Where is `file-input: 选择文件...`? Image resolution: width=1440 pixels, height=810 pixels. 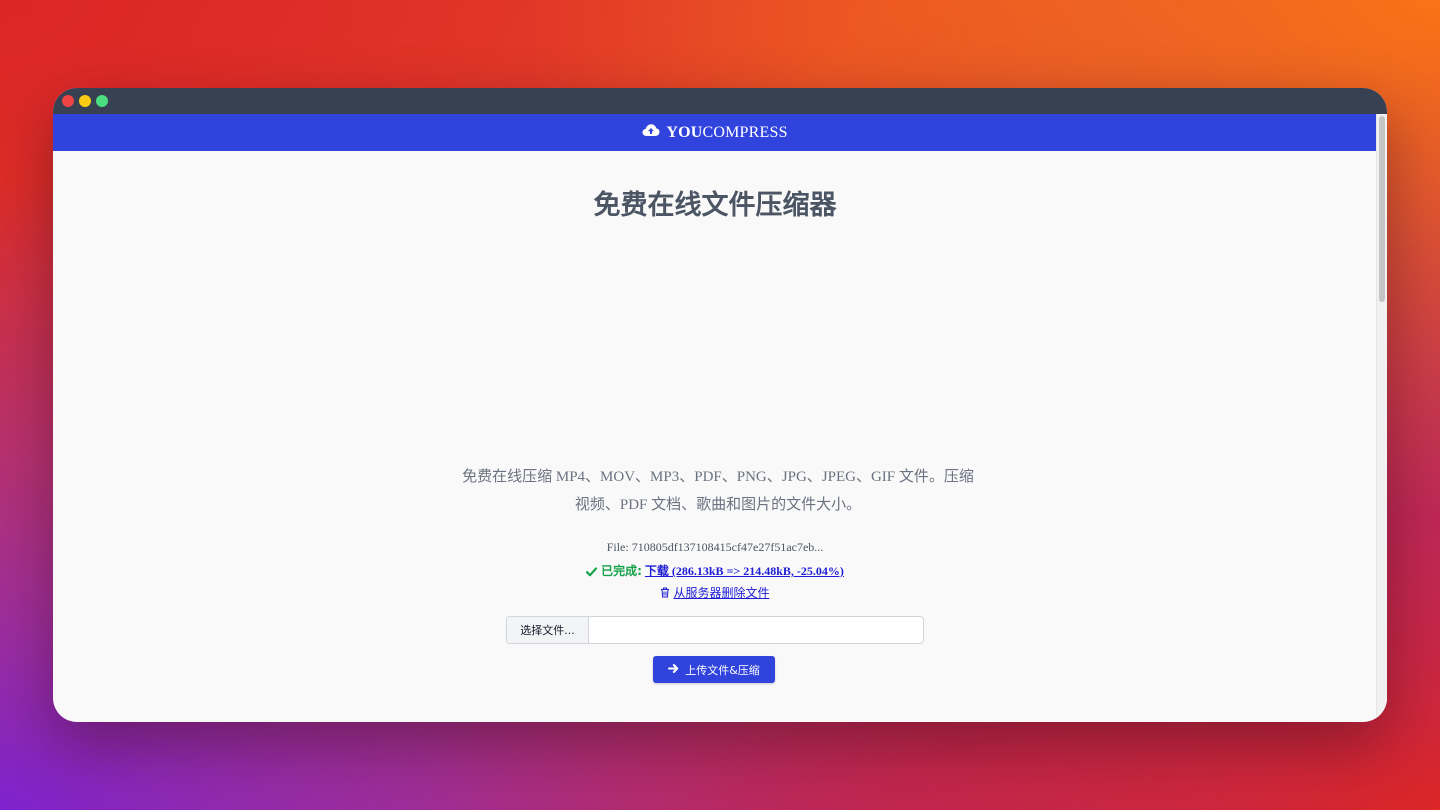
file-input: 选择文件... is located at coordinates (715, 630).